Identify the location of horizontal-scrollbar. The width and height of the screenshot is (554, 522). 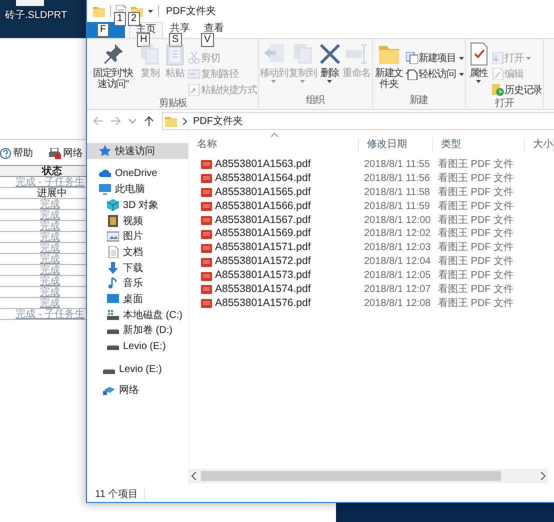
(368, 476).